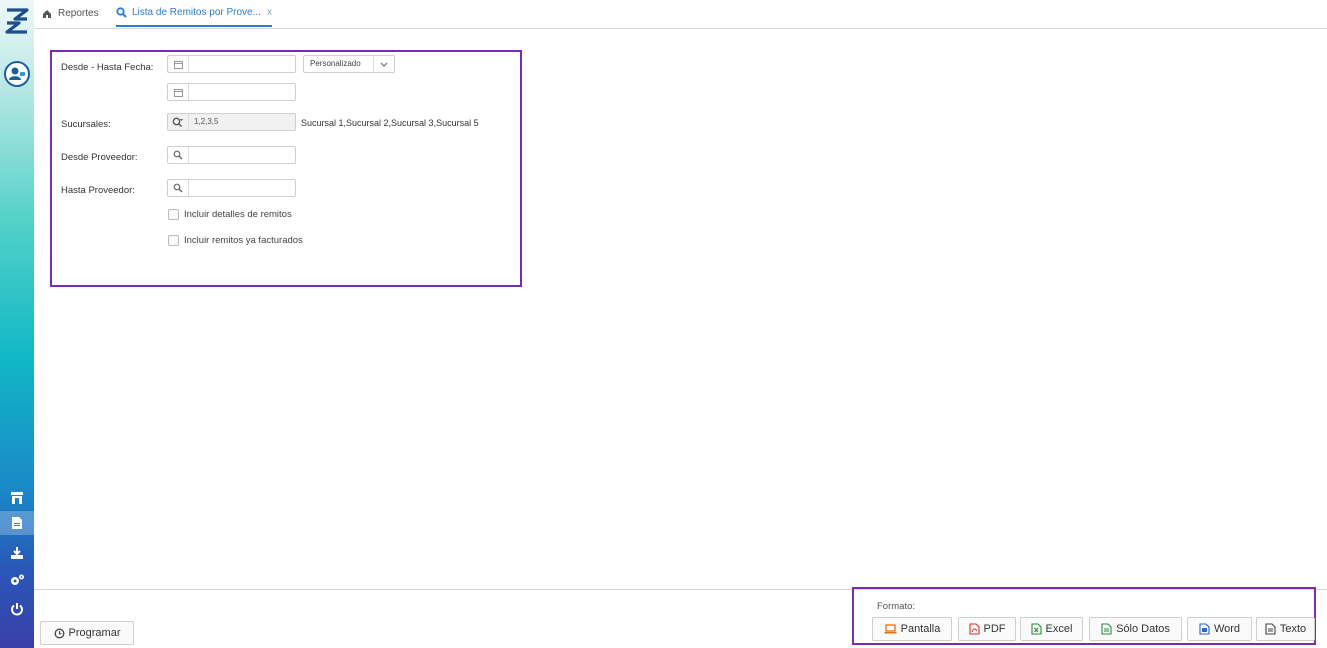 Image resolution: width=1327 pixels, height=648 pixels. Describe the element at coordinates (17, 553) in the screenshot. I see `download-icon` at that location.